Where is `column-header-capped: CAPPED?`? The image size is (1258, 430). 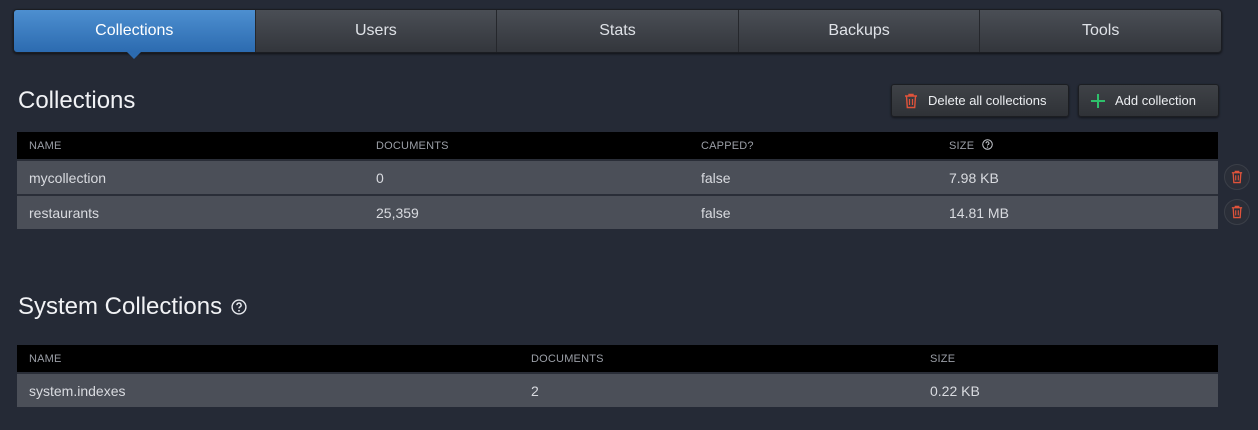 column-header-capped: CAPPED? is located at coordinates (727, 145).